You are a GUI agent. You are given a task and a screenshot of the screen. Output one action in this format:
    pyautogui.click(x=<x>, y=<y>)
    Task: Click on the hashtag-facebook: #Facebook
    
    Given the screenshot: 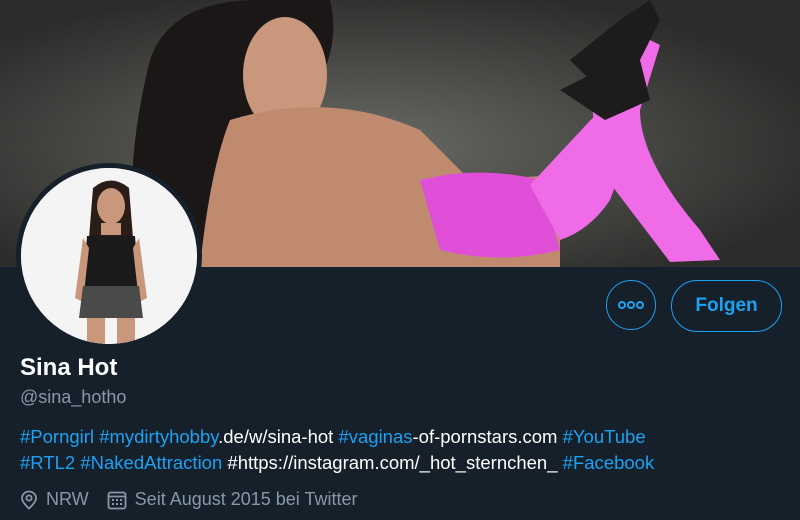 What is the action you would take?
    pyautogui.click(x=609, y=462)
    